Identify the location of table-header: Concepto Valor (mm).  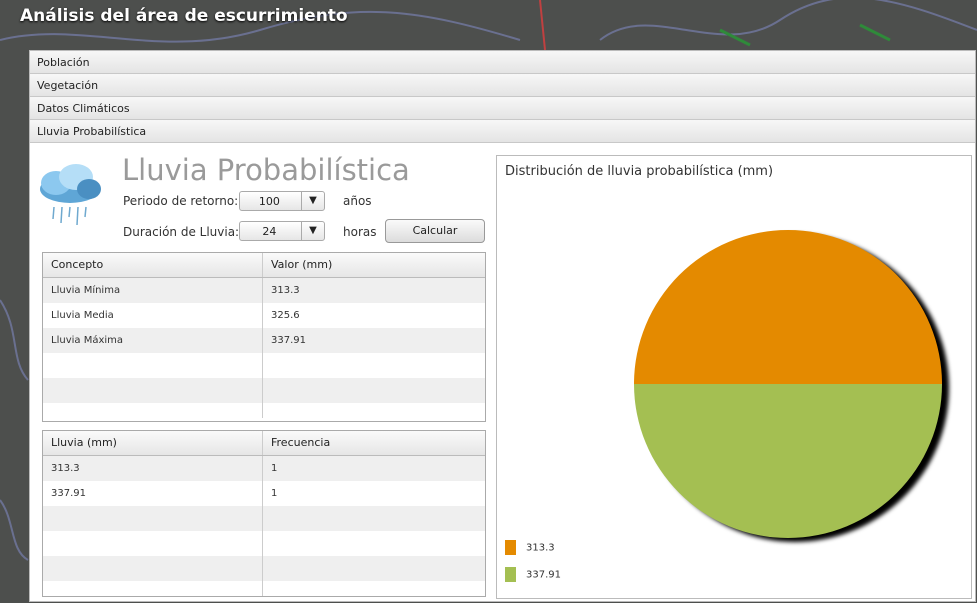
(264, 265).